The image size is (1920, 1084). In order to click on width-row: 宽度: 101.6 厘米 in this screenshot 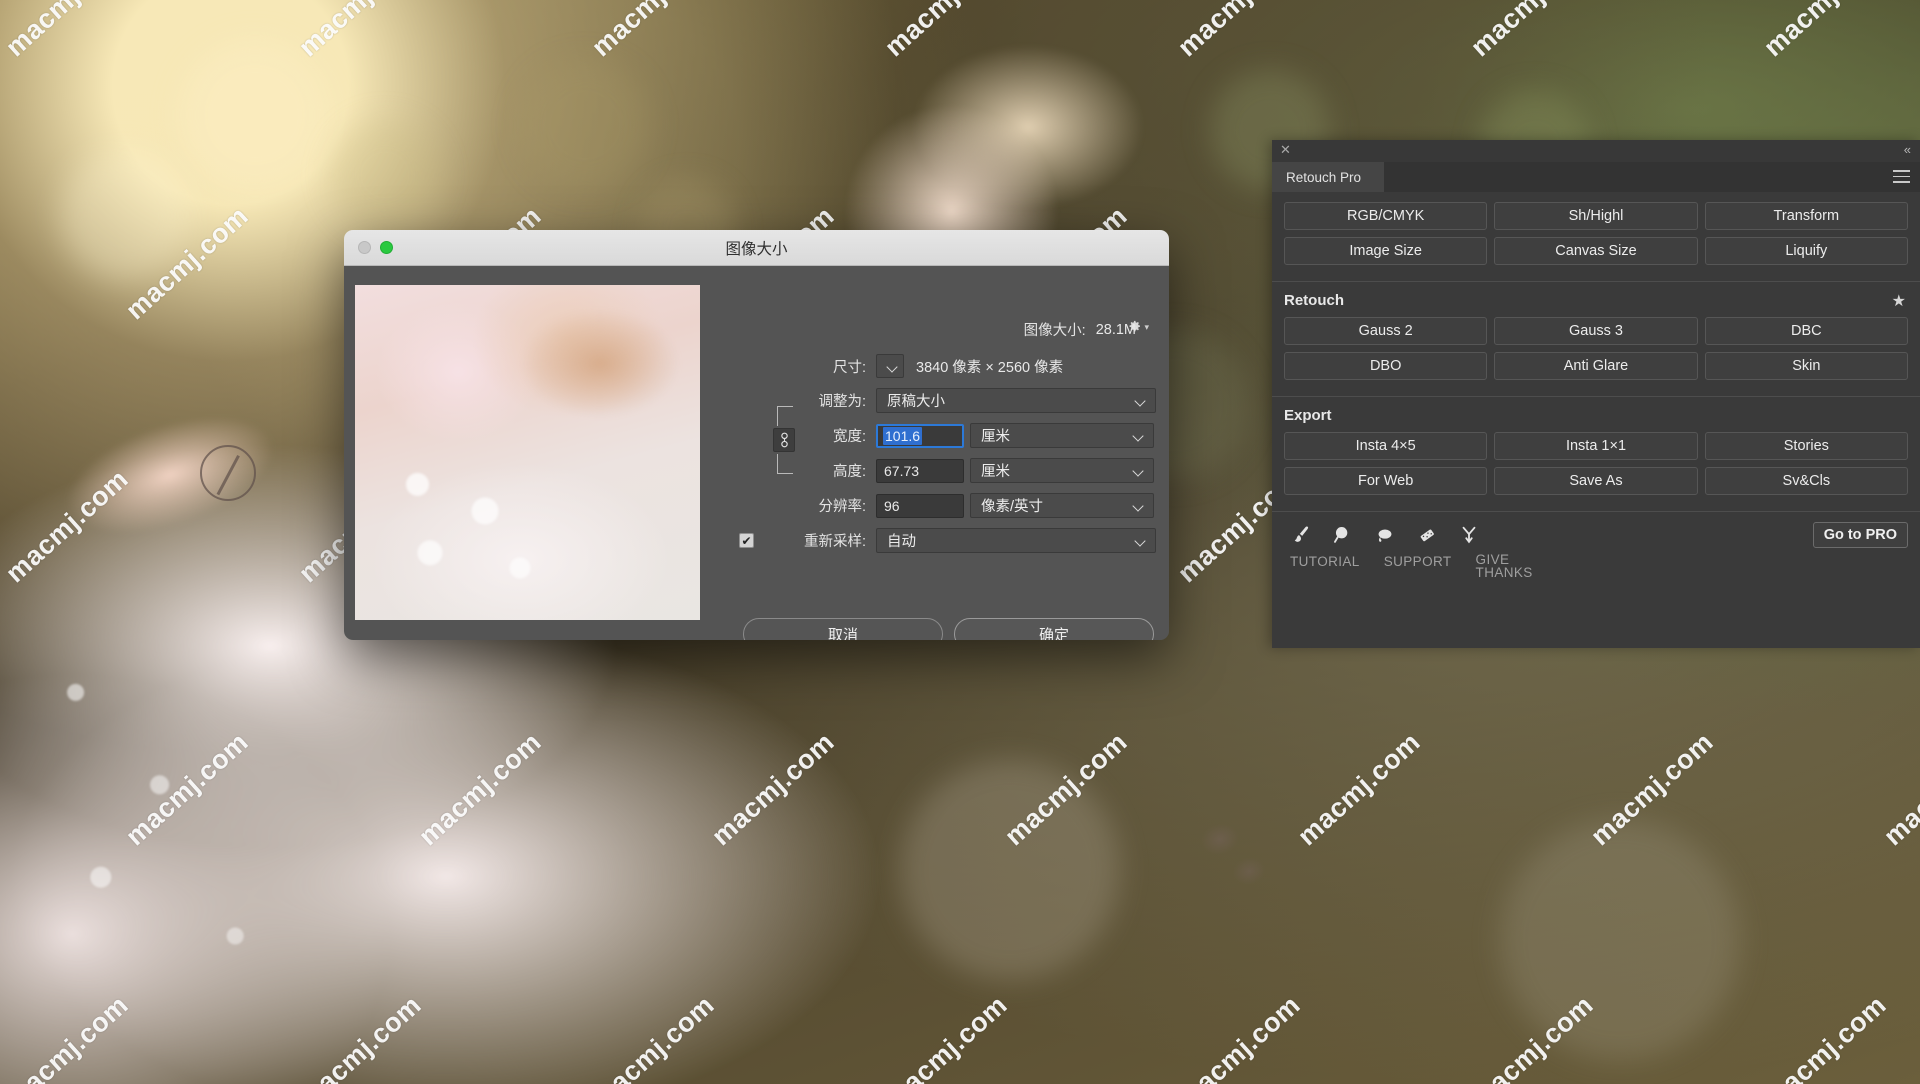, I will do `click(935, 435)`.